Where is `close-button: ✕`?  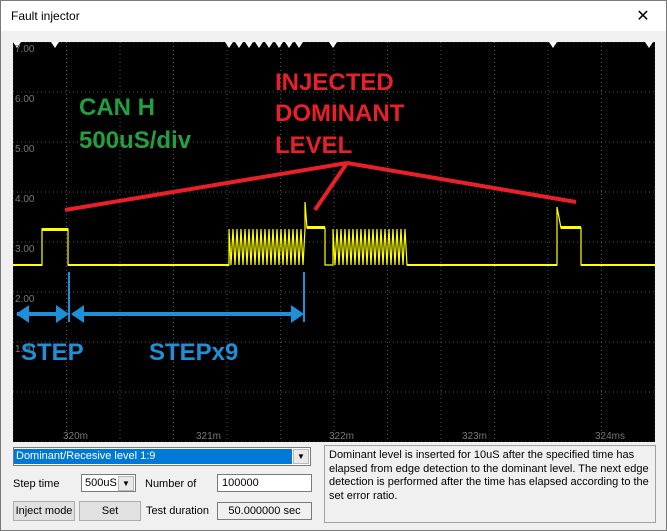
close-button: ✕ is located at coordinates (643, 16).